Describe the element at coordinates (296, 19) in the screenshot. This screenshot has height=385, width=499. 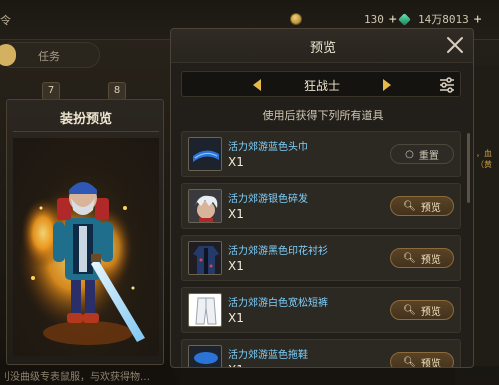
I see `coin-icon` at that location.